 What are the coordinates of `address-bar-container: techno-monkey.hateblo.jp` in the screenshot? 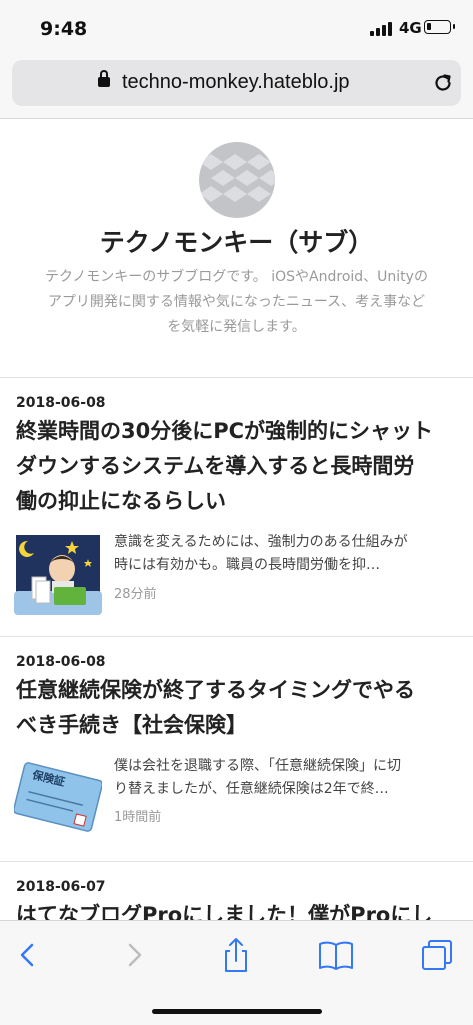 It's located at (236, 88).